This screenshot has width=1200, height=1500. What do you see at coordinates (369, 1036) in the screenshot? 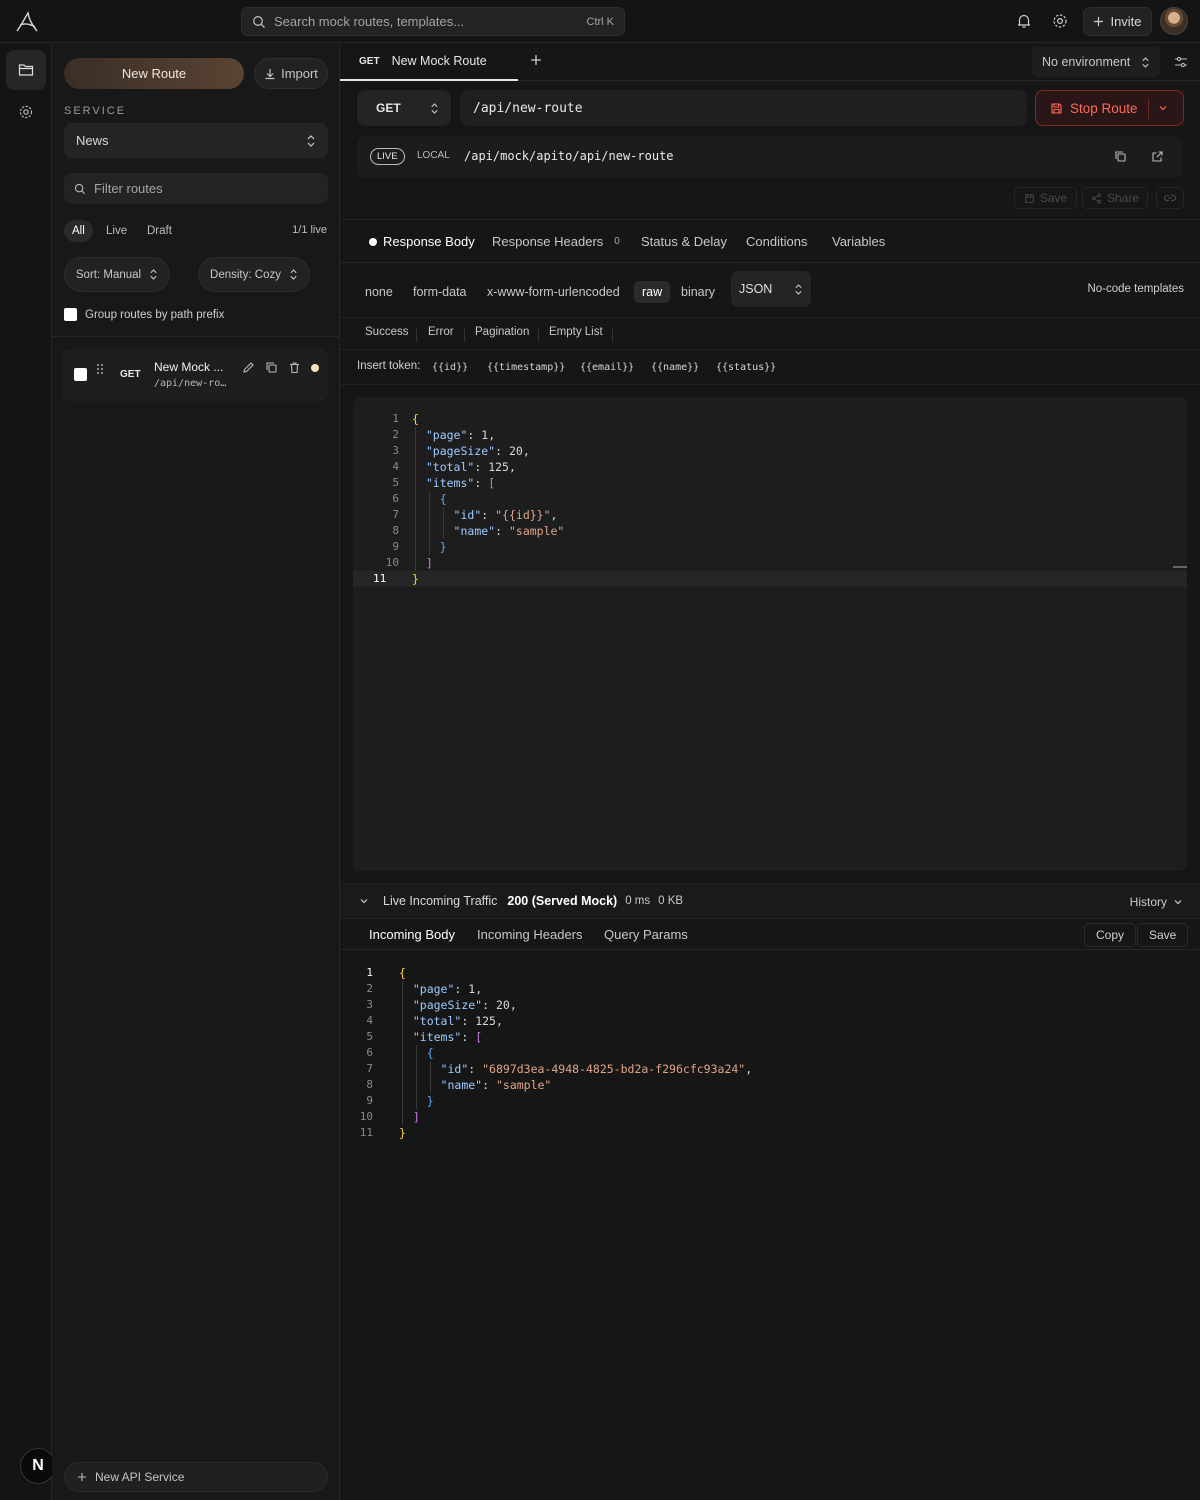
I see `line-number: 5` at bounding box center [369, 1036].